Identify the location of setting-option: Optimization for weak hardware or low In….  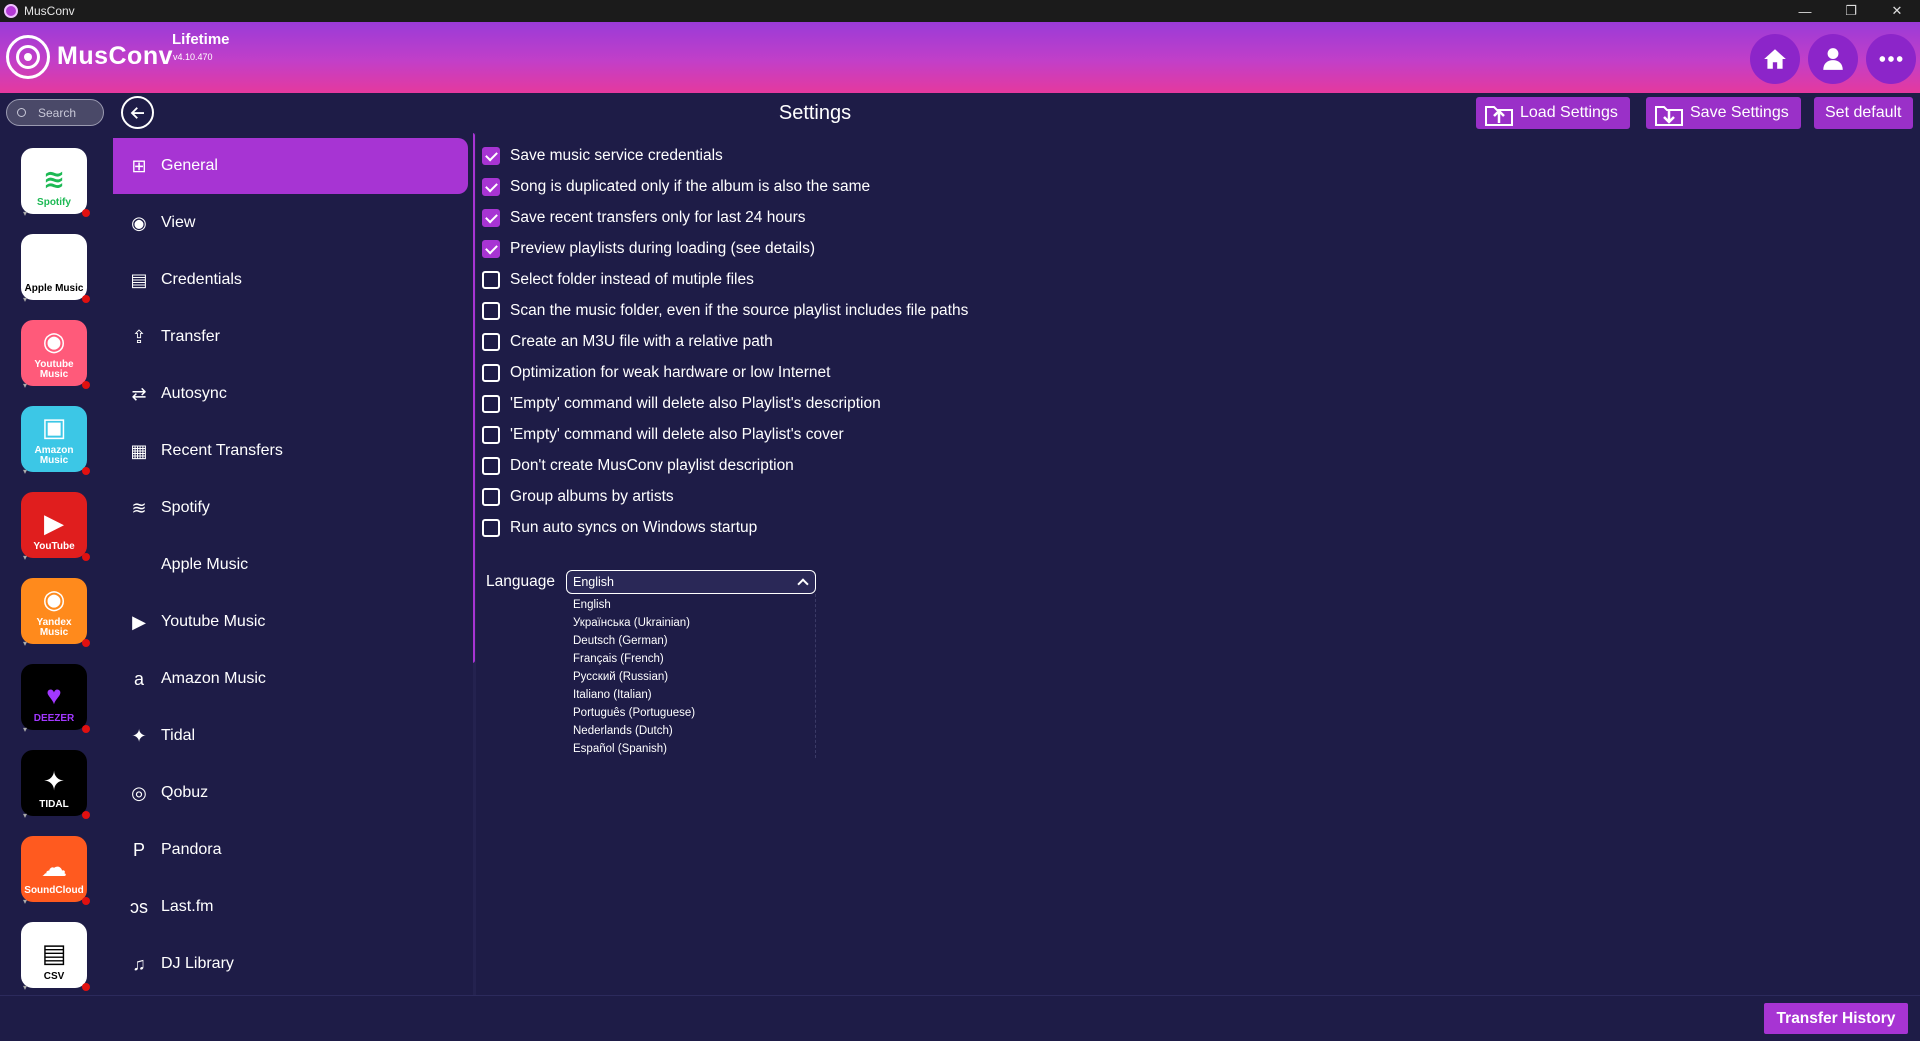
(656, 373).